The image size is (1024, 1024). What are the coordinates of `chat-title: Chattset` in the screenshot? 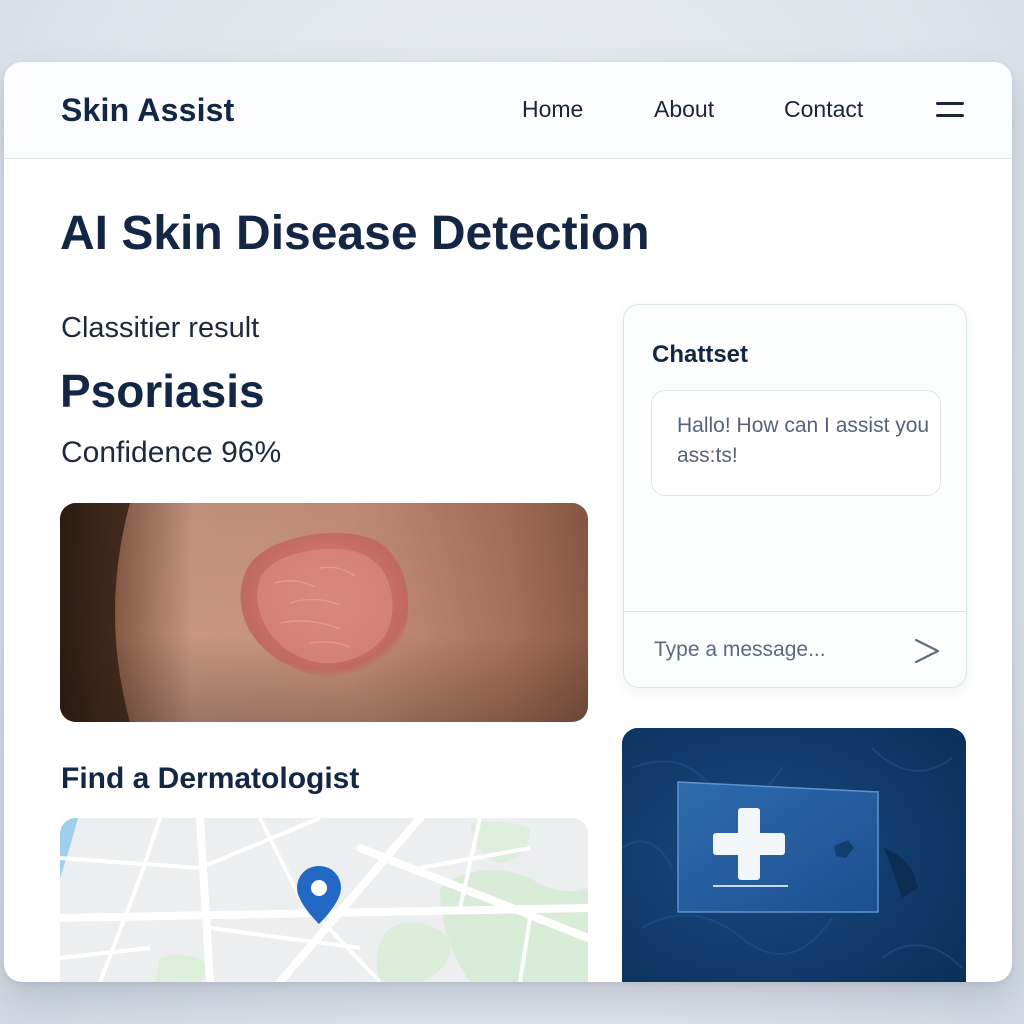 It's located at (700, 354).